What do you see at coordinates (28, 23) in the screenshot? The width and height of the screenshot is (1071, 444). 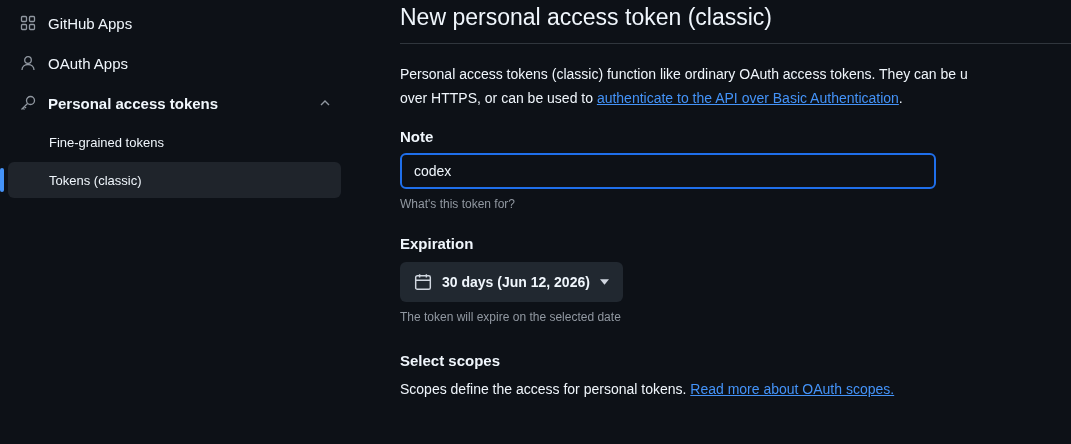 I see `apps-icon` at bounding box center [28, 23].